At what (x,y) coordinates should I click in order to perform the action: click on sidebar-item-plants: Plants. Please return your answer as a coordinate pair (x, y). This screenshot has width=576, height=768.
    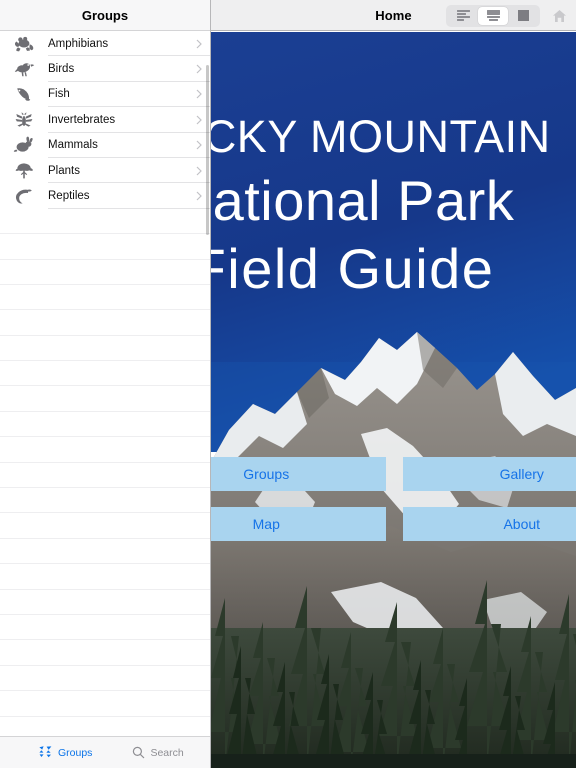
    Looking at the image, I should click on (105, 171).